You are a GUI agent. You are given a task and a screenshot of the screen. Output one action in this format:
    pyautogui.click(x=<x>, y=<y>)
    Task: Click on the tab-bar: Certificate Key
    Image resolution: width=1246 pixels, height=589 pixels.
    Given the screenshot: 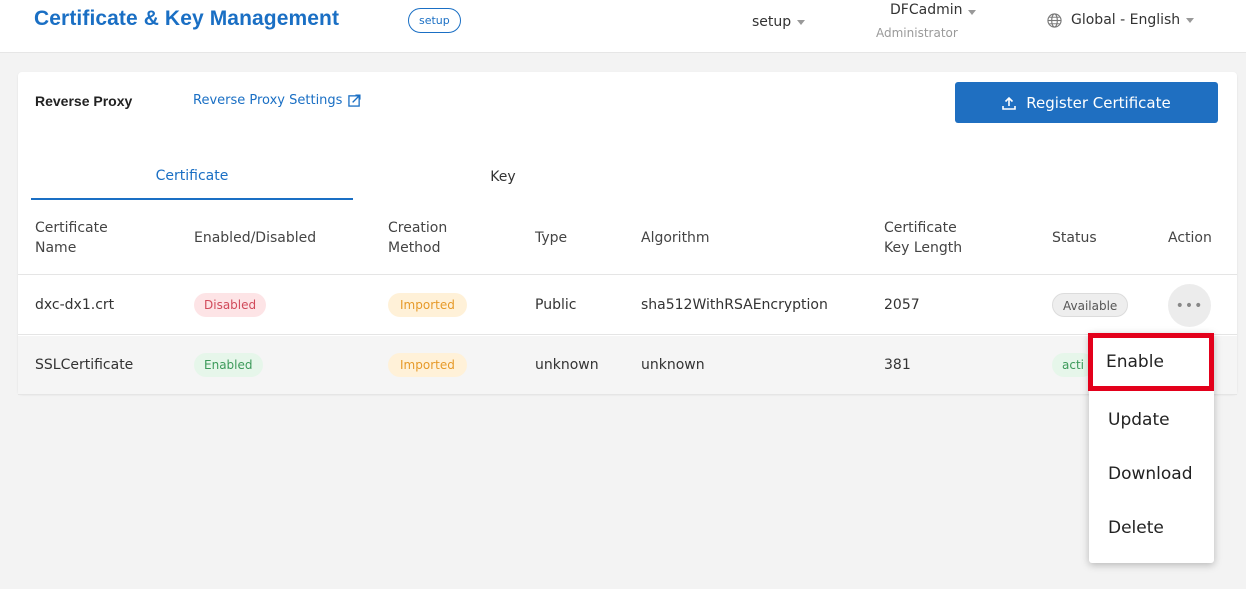 What is the action you would take?
    pyautogui.click(x=626, y=177)
    